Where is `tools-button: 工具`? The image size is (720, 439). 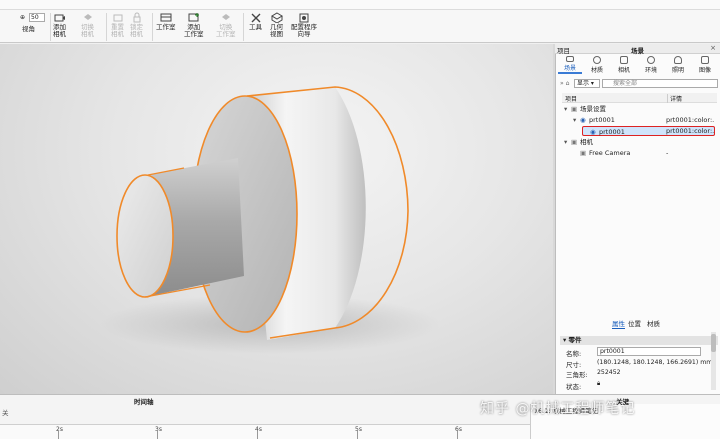
tools-button: 工具 is located at coordinates (255, 21).